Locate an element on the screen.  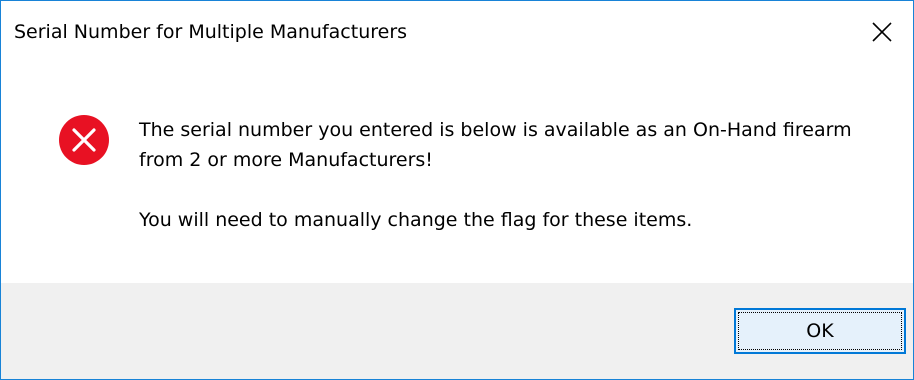
ok-button: OK is located at coordinates (820, 331).